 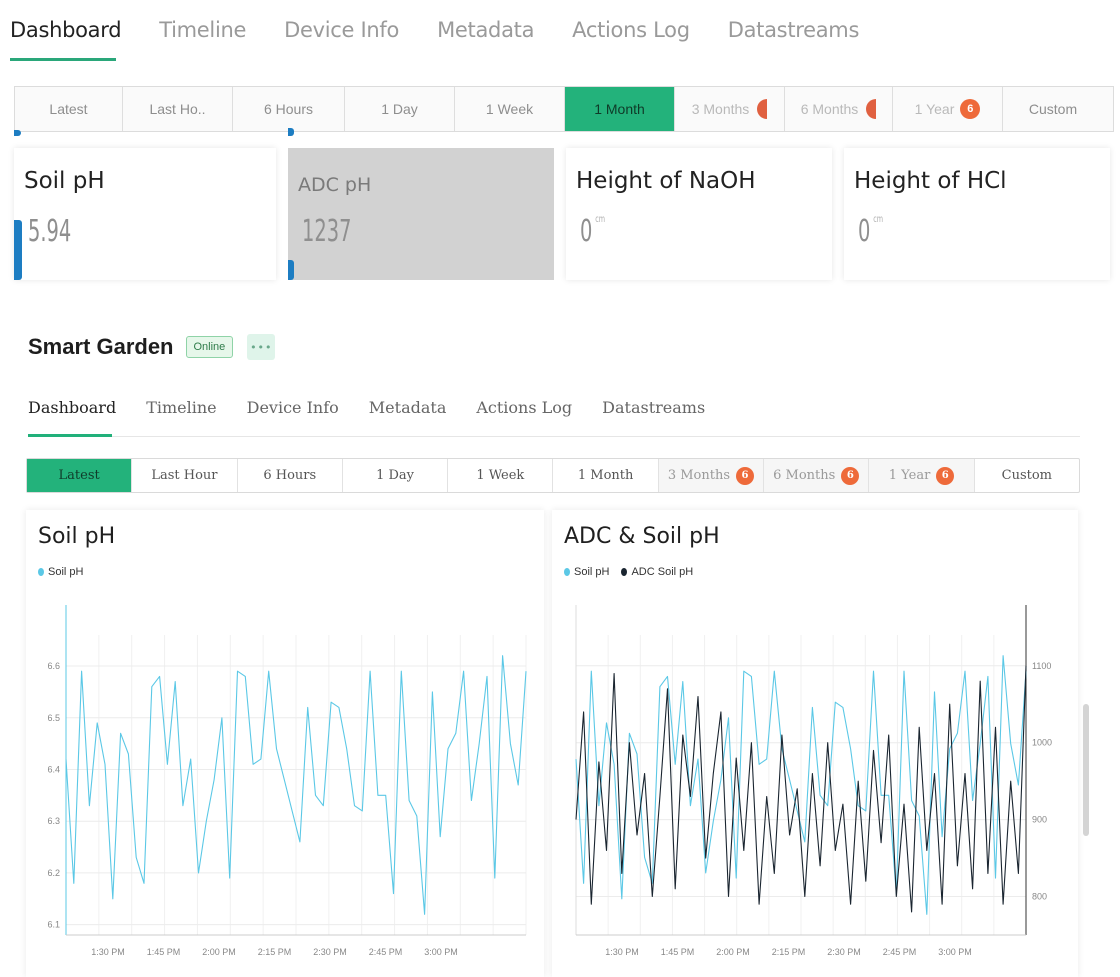 What do you see at coordinates (185, 475) in the screenshot?
I see `range-last-hour: Last Hour` at bounding box center [185, 475].